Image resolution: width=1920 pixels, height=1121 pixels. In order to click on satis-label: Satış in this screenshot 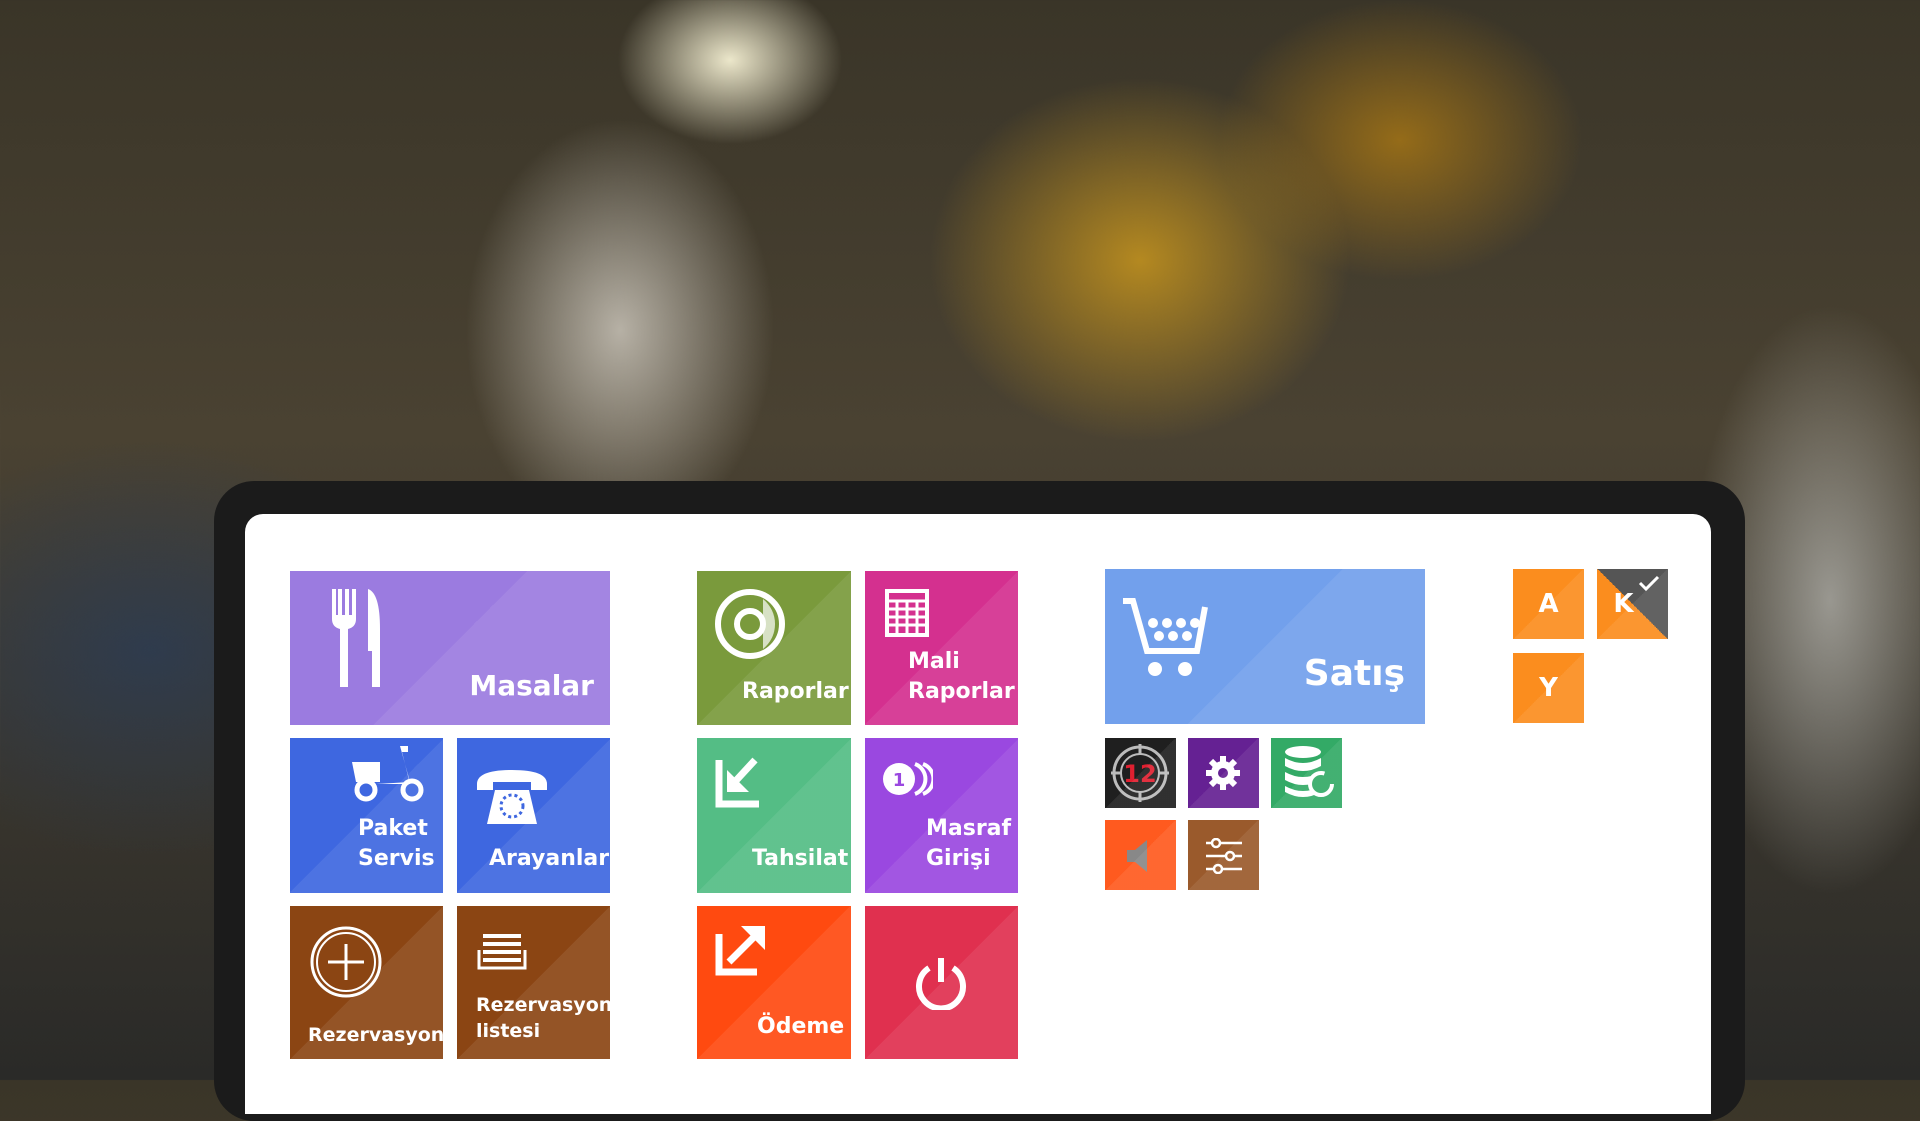, I will do `click(1354, 673)`.